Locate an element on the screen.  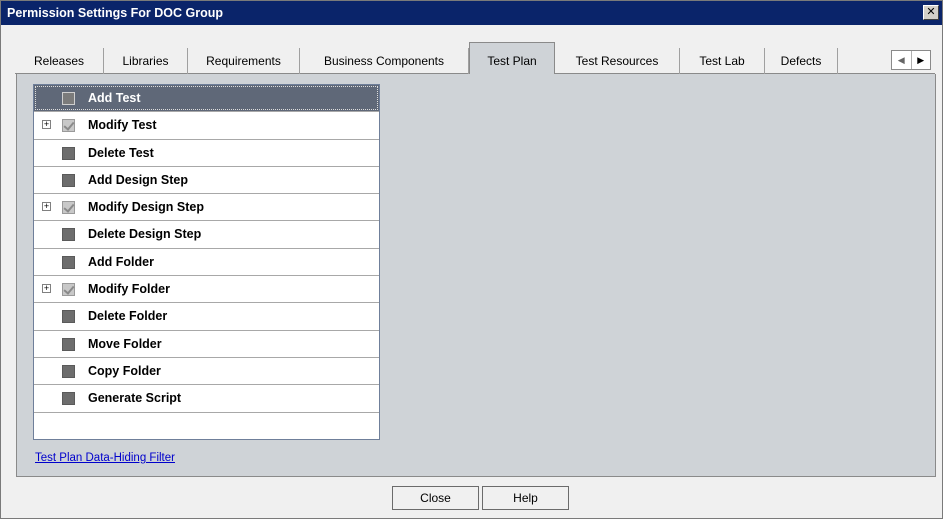
permission-row: Delete Folder is located at coordinates (206, 317).